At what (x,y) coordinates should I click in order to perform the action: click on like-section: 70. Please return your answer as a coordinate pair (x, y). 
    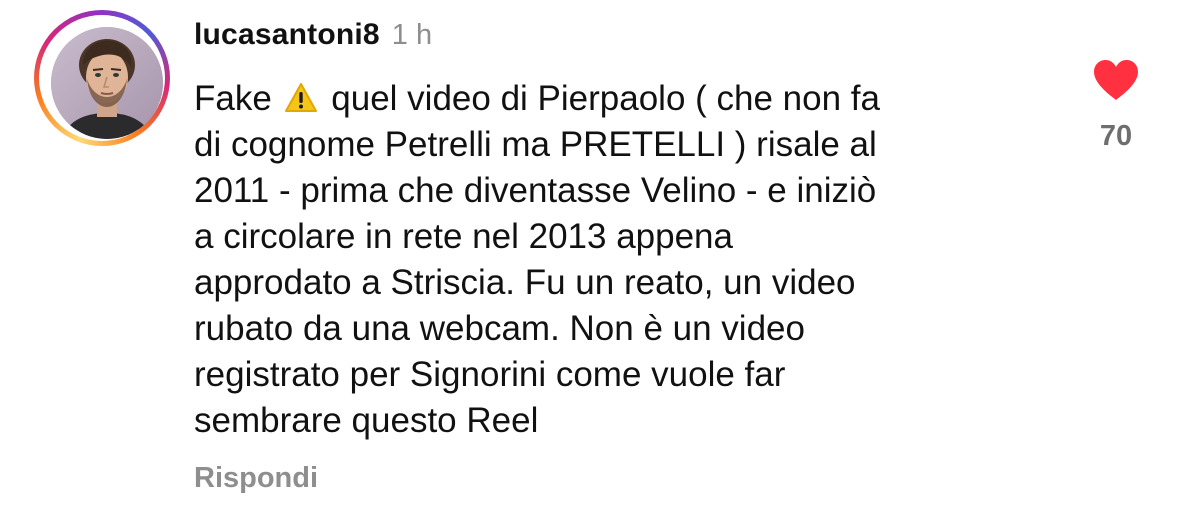
    Looking at the image, I should click on (1116, 105).